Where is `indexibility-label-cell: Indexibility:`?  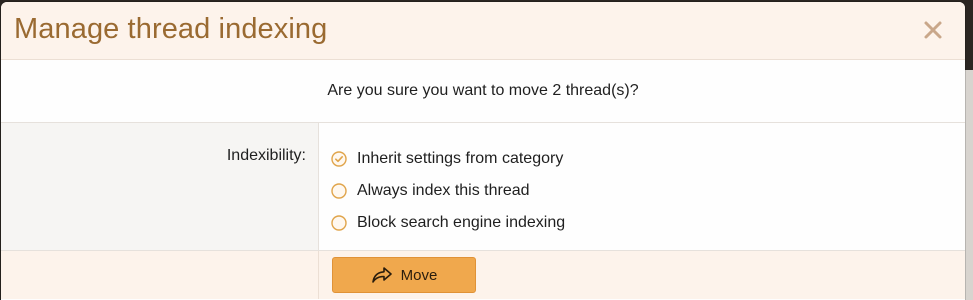
indexibility-label-cell: Indexibility: is located at coordinates (160, 186).